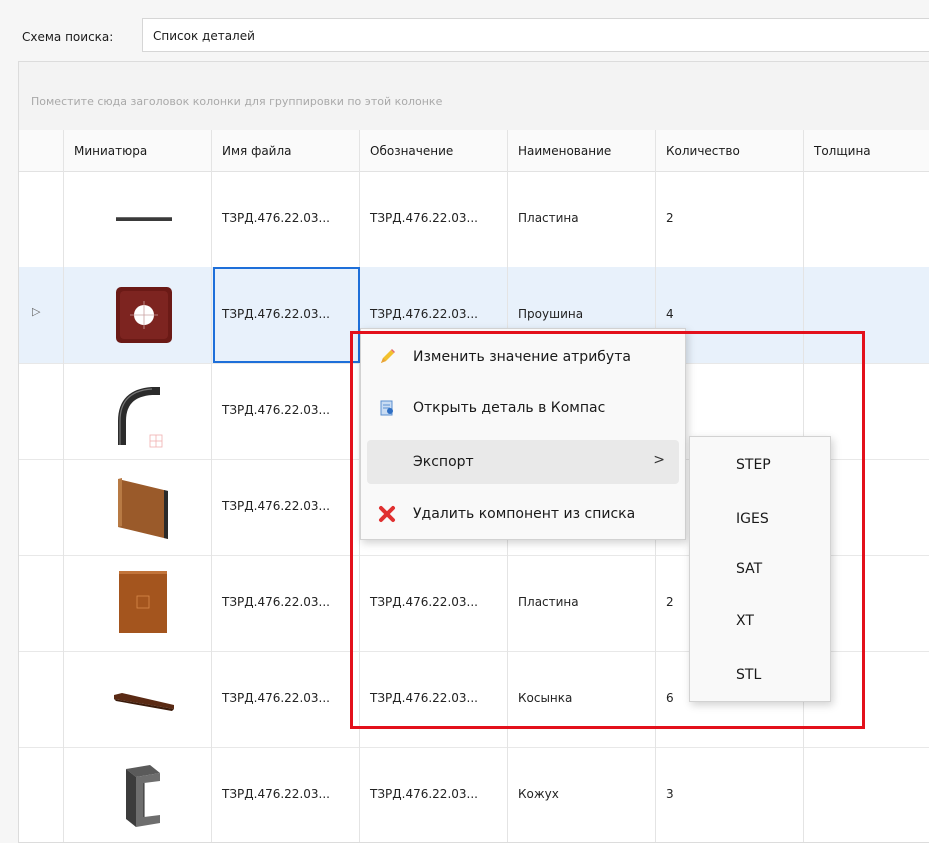  Describe the element at coordinates (144, 219) in the screenshot. I see `bar-thumbnail-icon` at that location.